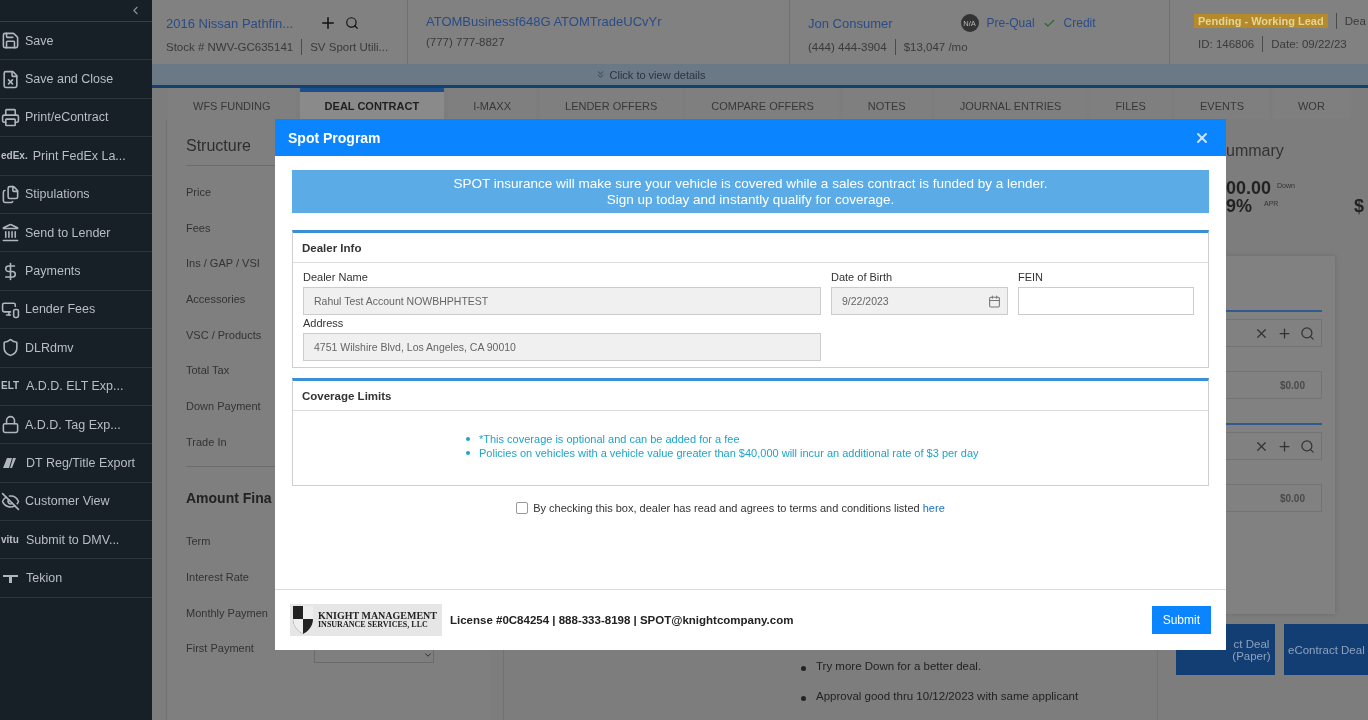  Describe the element at coordinates (220, 649) in the screenshot. I see `field-label: First Payment` at that location.